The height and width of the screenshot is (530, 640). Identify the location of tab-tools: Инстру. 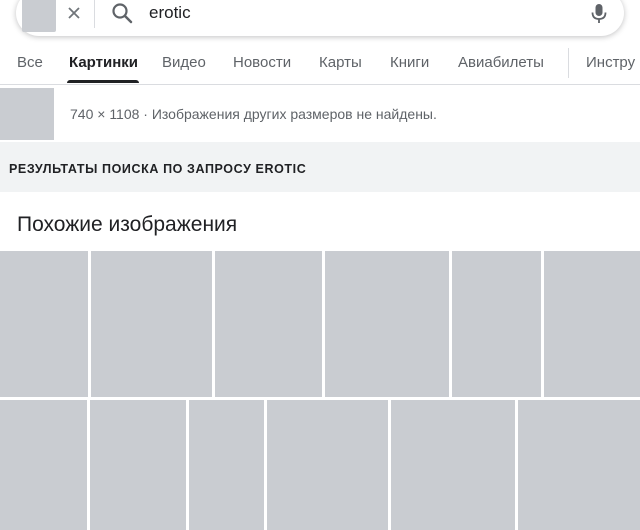
(610, 62).